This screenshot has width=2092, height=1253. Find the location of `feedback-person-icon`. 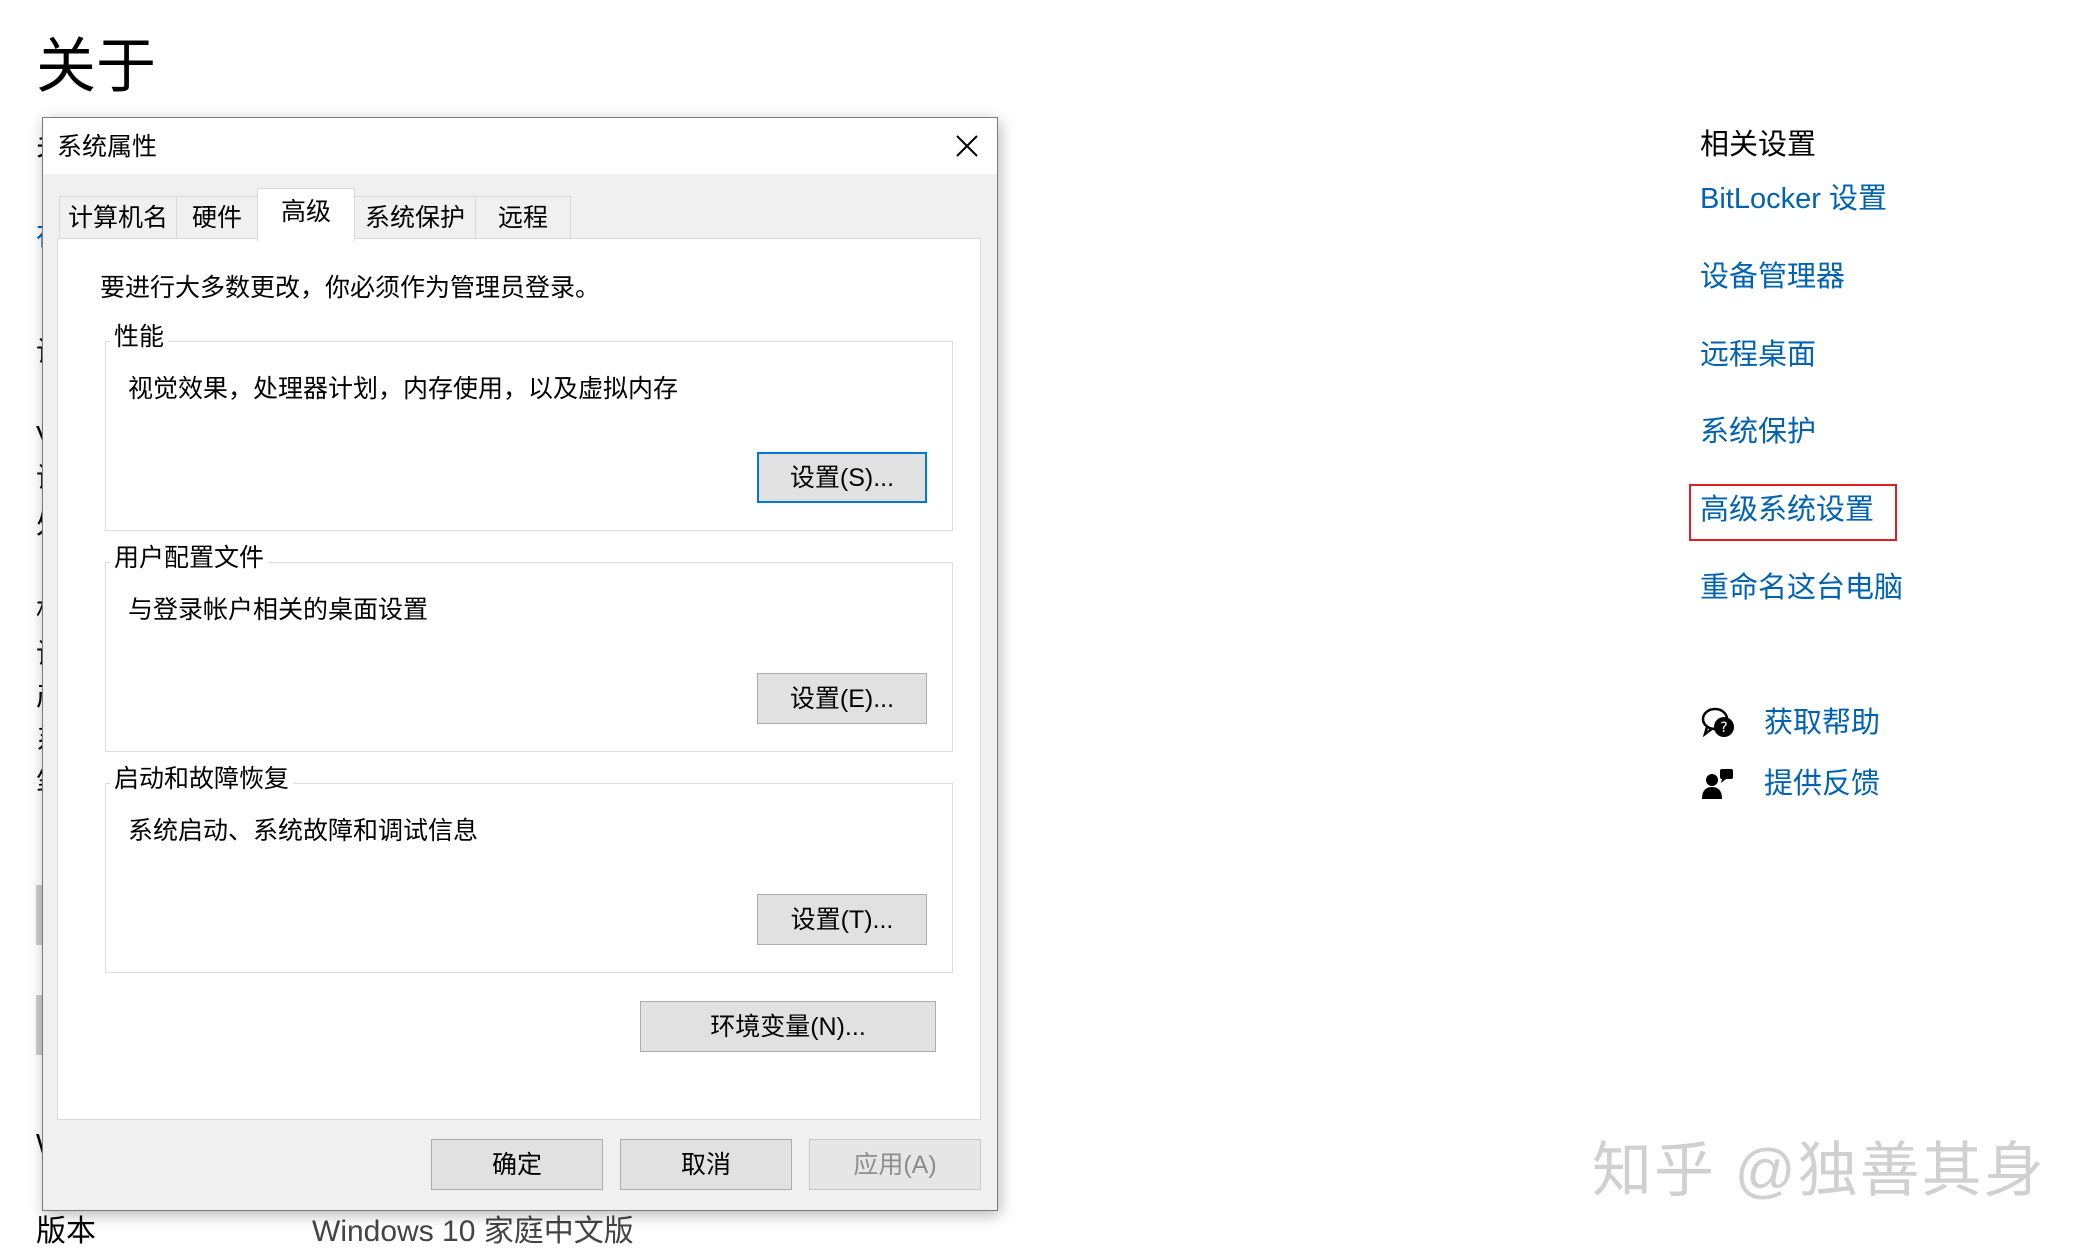

feedback-person-icon is located at coordinates (1718, 784).